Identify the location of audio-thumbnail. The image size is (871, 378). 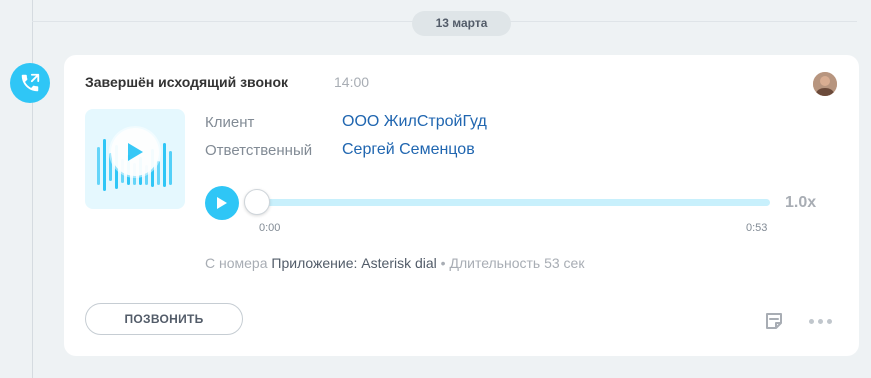
(135, 159).